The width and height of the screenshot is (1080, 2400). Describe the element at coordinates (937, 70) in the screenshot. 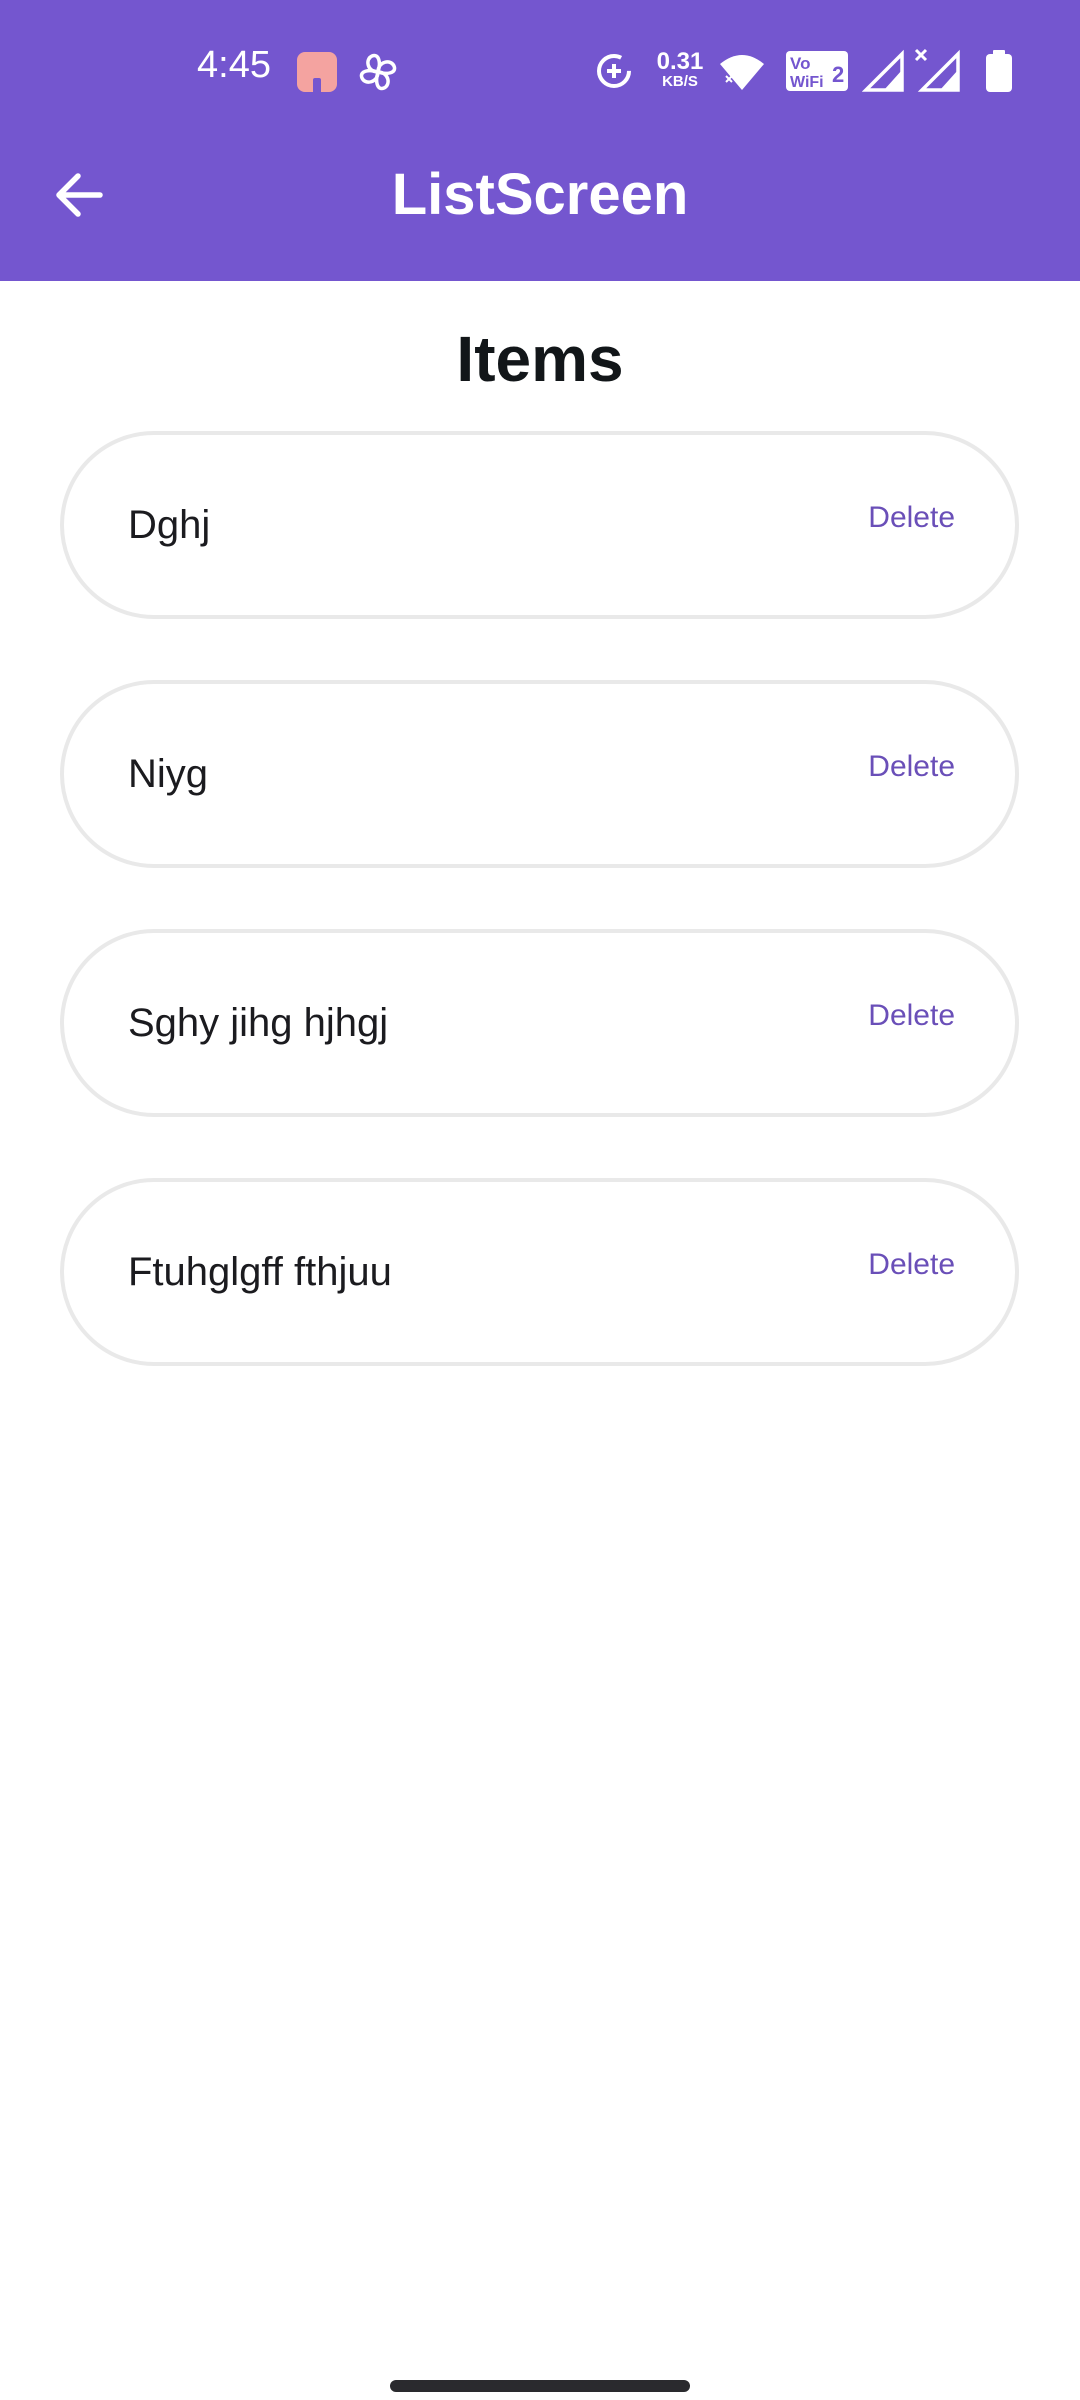

I see `cell-signal-no-service-icon` at that location.